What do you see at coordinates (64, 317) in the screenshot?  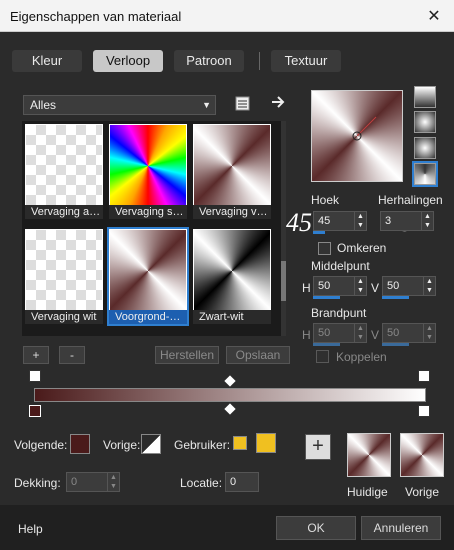 I see `gallery-caption: Vervaging wit` at bounding box center [64, 317].